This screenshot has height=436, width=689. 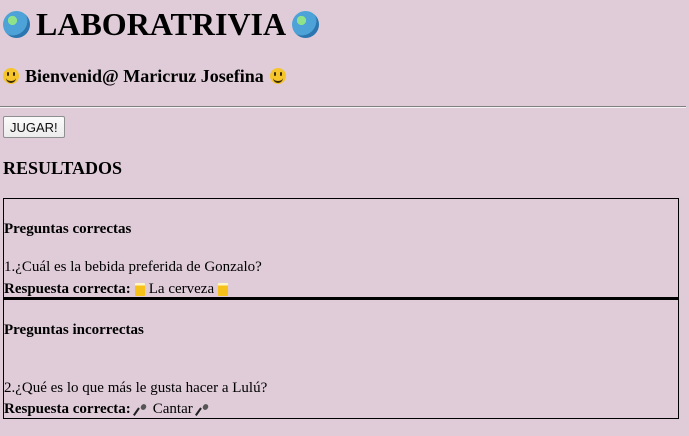 I want to click on welcome-text: Bienvenid@ Maricruz Josefina, so click(x=144, y=75).